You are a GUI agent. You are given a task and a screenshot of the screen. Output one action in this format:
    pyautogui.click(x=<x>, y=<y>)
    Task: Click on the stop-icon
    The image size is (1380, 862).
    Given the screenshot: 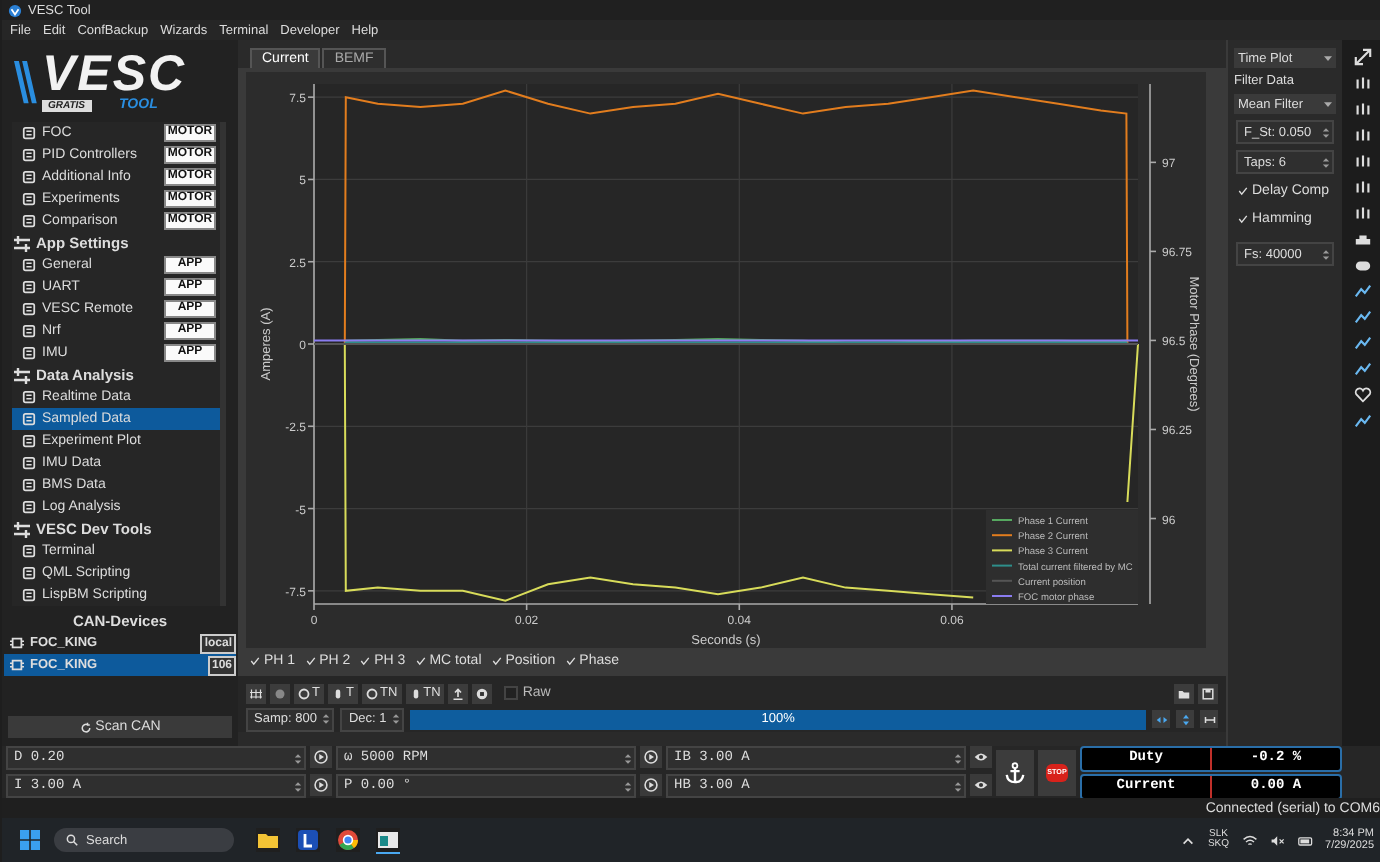 What is the action you would take?
    pyautogui.click(x=482, y=693)
    